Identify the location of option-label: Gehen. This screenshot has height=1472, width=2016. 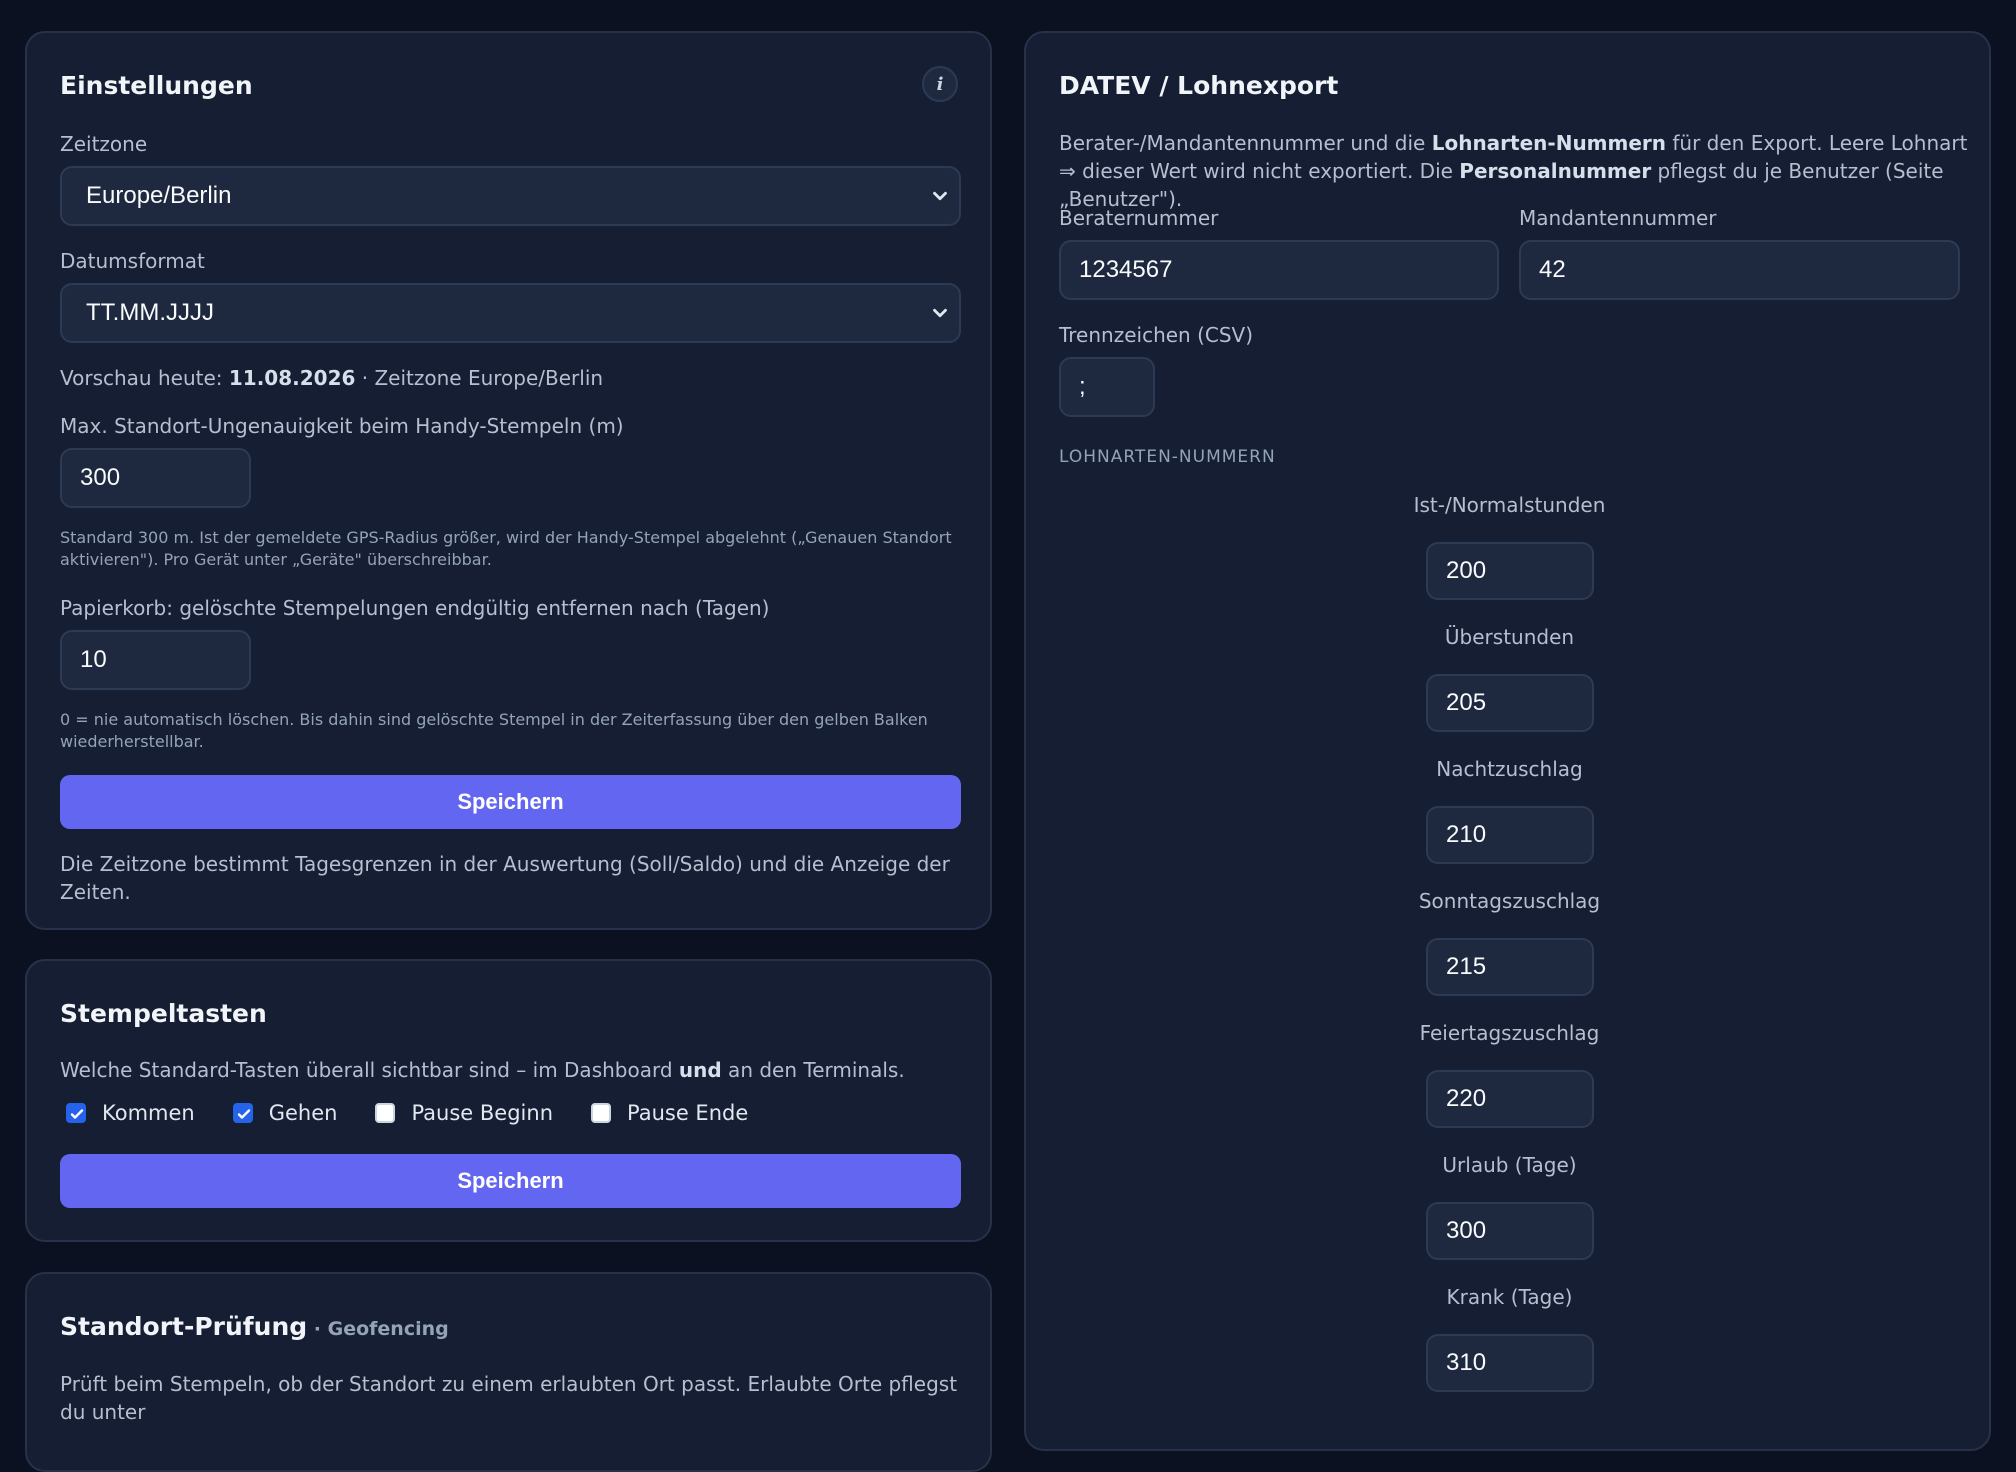
(303, 1113).